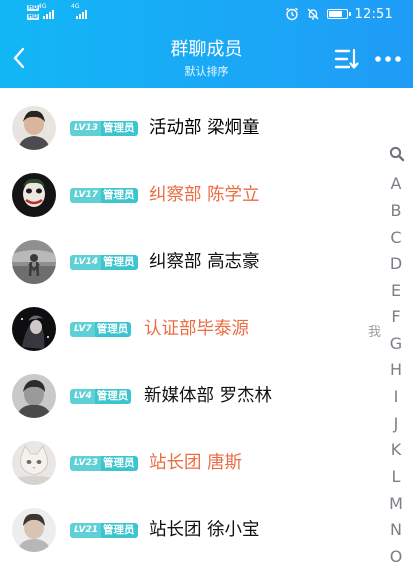 The height and width of the screenshot is (568, 413). What do you see at coordinates (206, 14) in the screenshot?
I see `status-bar: HD HD 4G 4G 12:51` at bounding box center [206, 14].